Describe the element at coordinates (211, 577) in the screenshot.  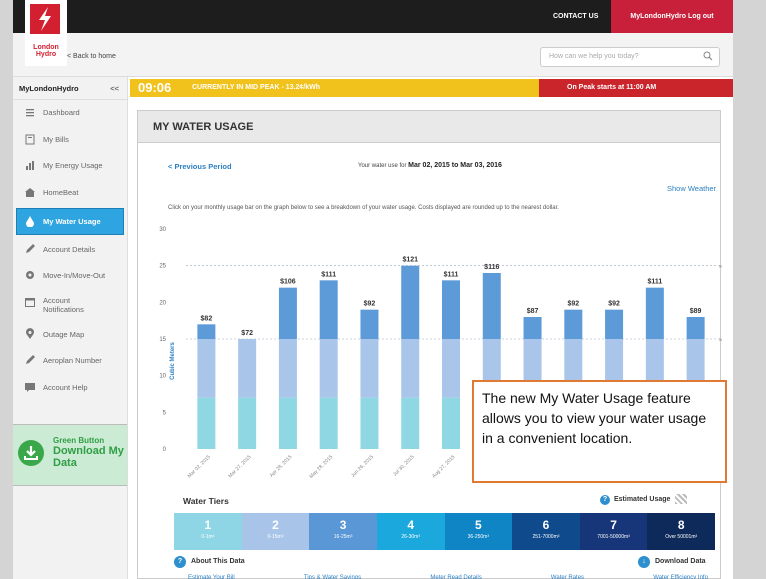
I see `footer-link: Estimate Your Bill` at that location.